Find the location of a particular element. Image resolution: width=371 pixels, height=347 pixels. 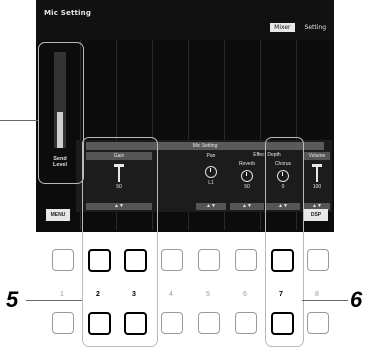

screen-title: Mic Setting is located at coordinates (68, 13).